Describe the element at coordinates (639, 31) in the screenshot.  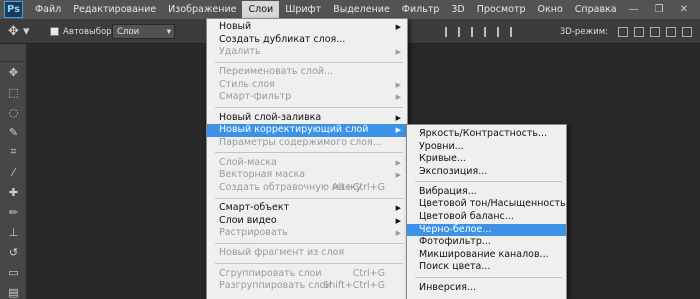
I see `3d-roll-icon` at that location.